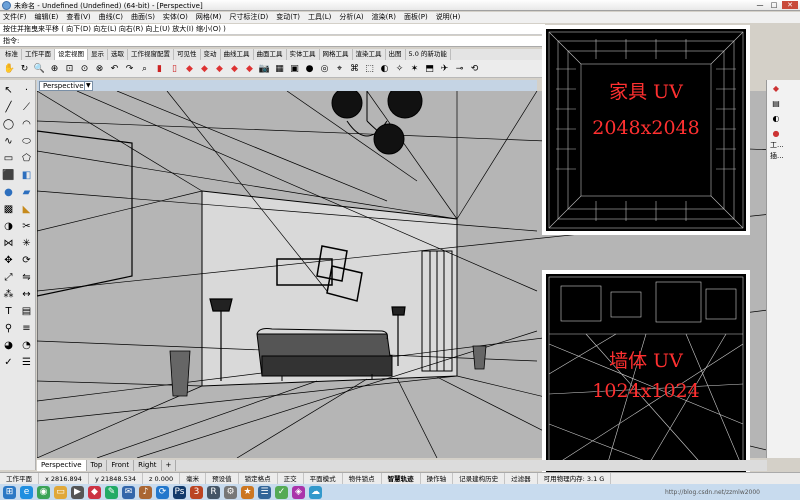 The height and width of the screenshot is (500, 800). What do you see at coordinates (26, 345) in the screenshot?
I see `material-icon: ◔` at bounding box center [26, 345].